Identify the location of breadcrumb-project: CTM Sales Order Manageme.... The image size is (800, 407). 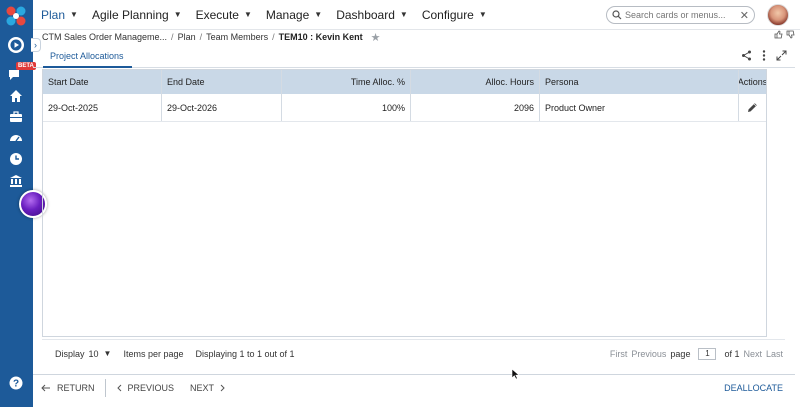
(104, 37).